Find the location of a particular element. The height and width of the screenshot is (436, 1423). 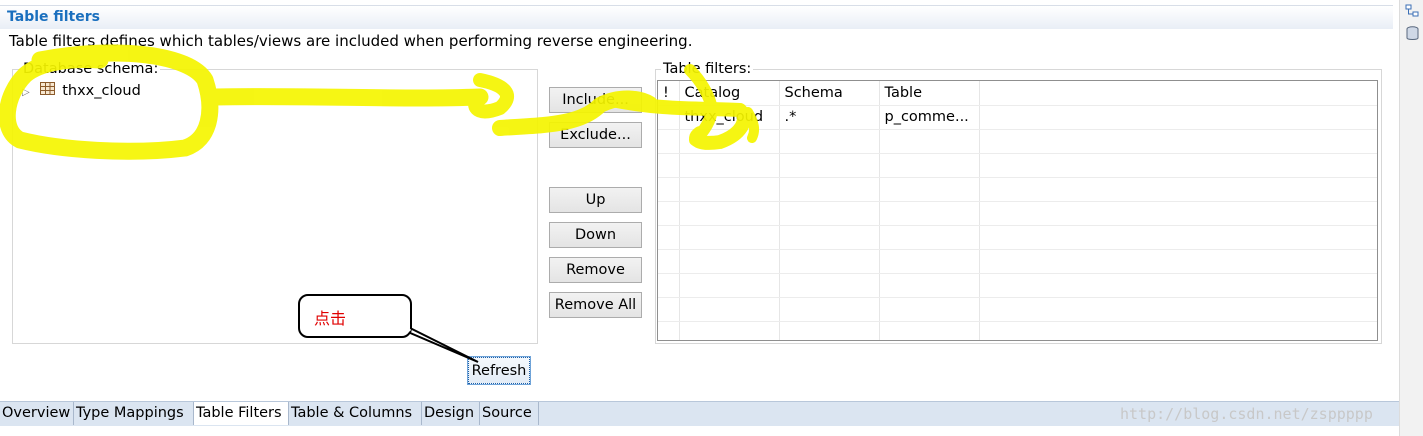

tab-table-columns: Table & Columns is located at coordinates (355, 413).